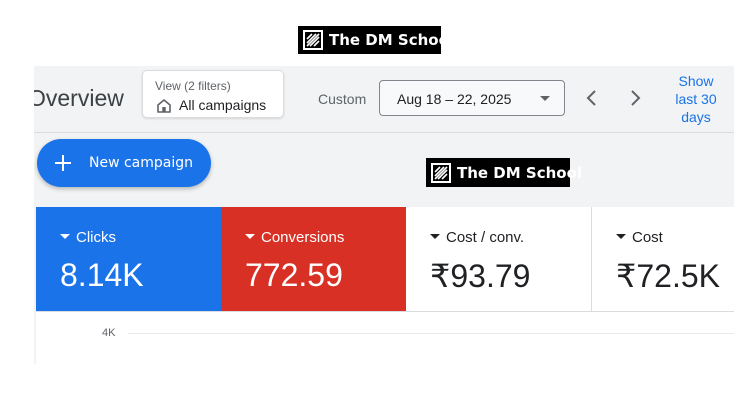 The height and width of the screenshot is (394, 750). I want to click on brand-logo-top: The DM School, so click(376, 40).